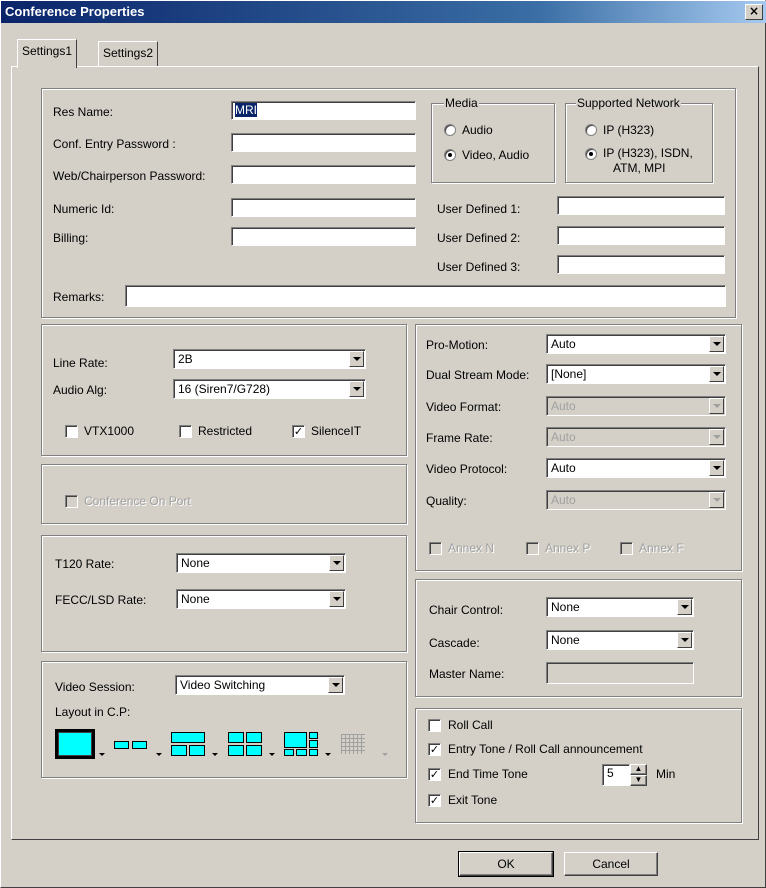 This screenshot has width=766, height=888. What do you see at coordinates (479, 238) in the screenshot?
I see `user-defined-2-label: User Defined 2:` at bounding box center [479, 238].